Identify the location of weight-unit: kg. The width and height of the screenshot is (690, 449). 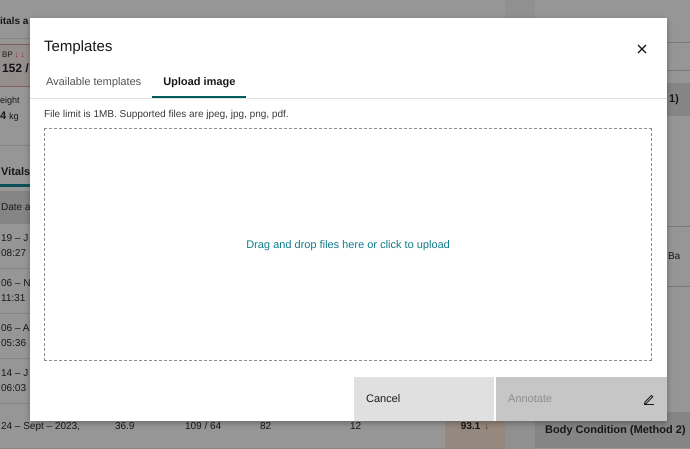
(14, 116).